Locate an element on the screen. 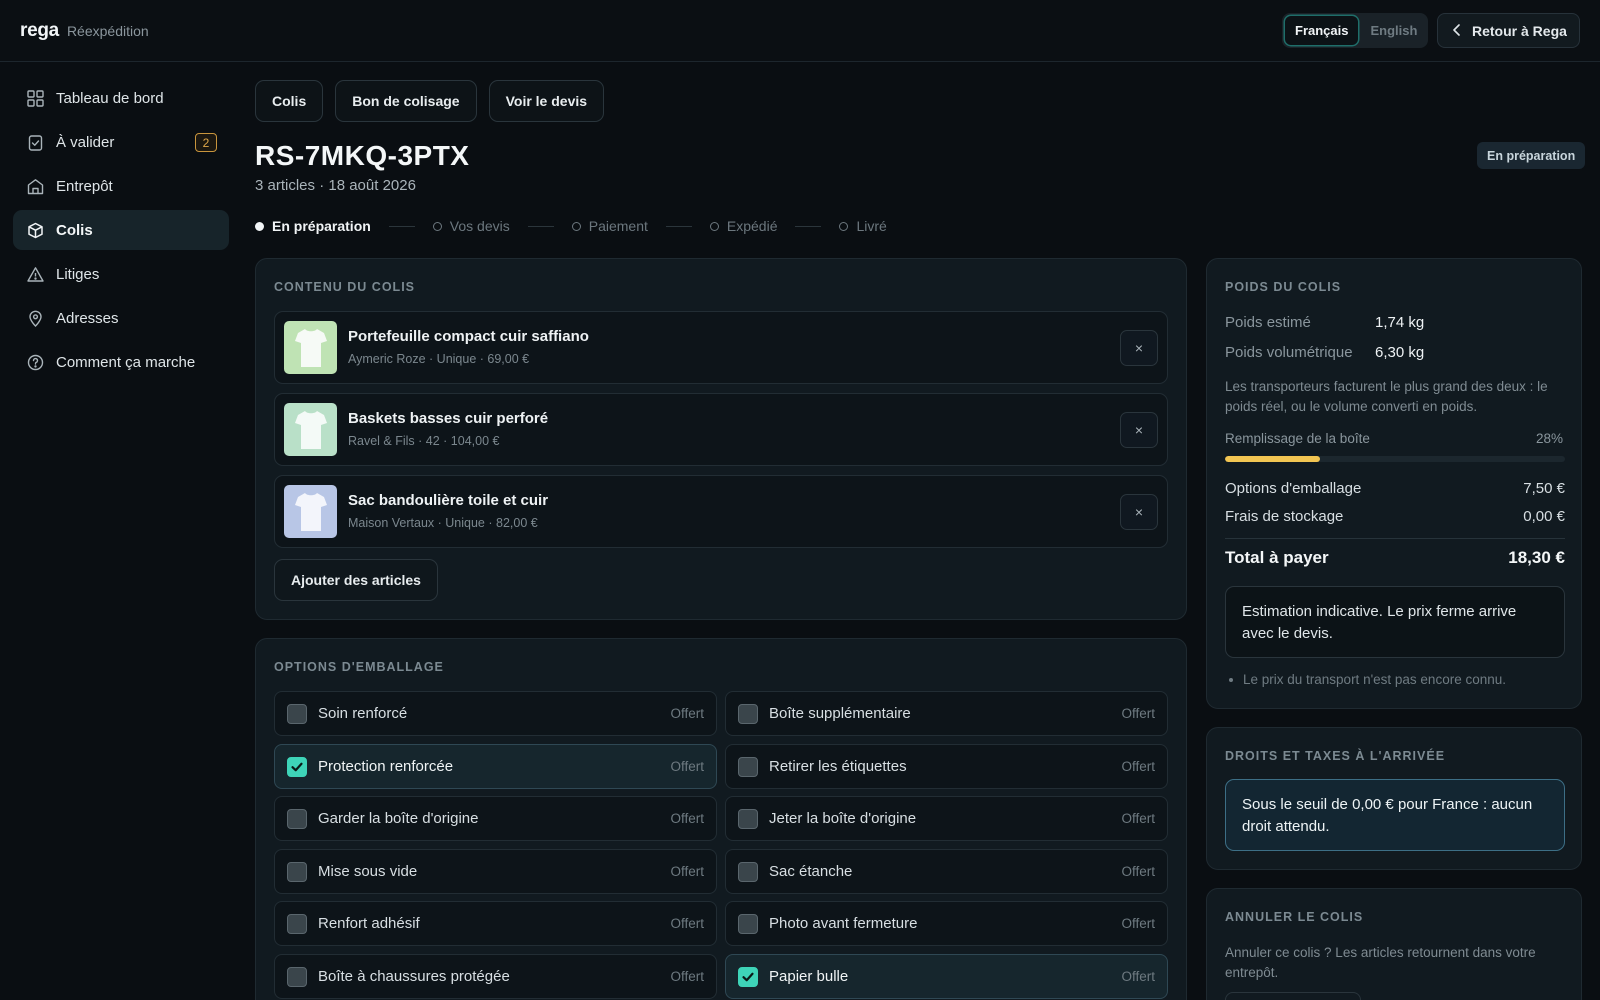 This screenshot has height=1000, width=1600. back-to-rega-button: Retour à Rega is located at coordinates (1508, 30).